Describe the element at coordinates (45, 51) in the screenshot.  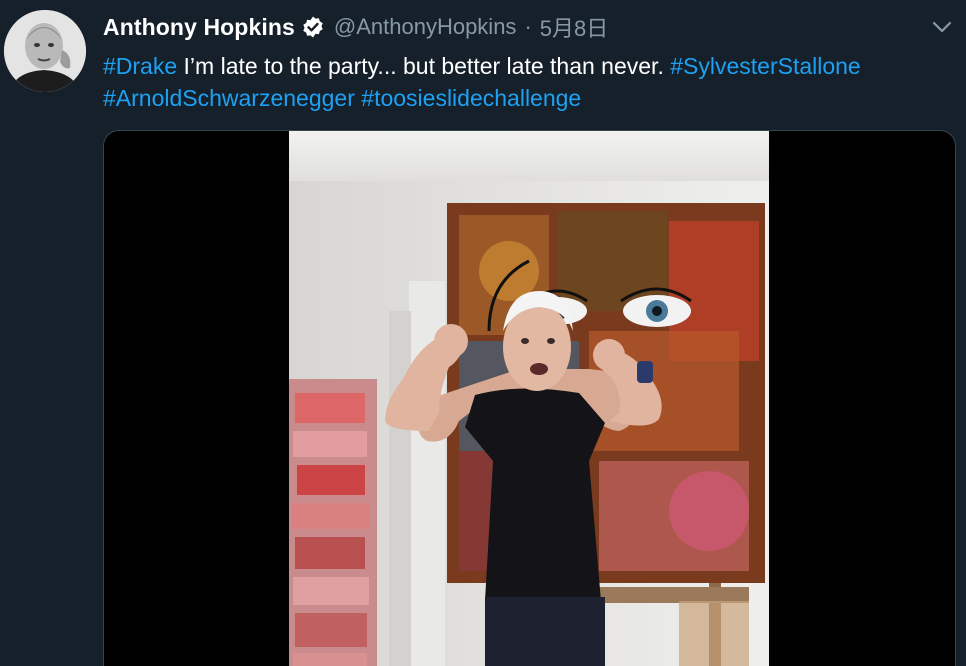
I see `author-avatar` at that location.